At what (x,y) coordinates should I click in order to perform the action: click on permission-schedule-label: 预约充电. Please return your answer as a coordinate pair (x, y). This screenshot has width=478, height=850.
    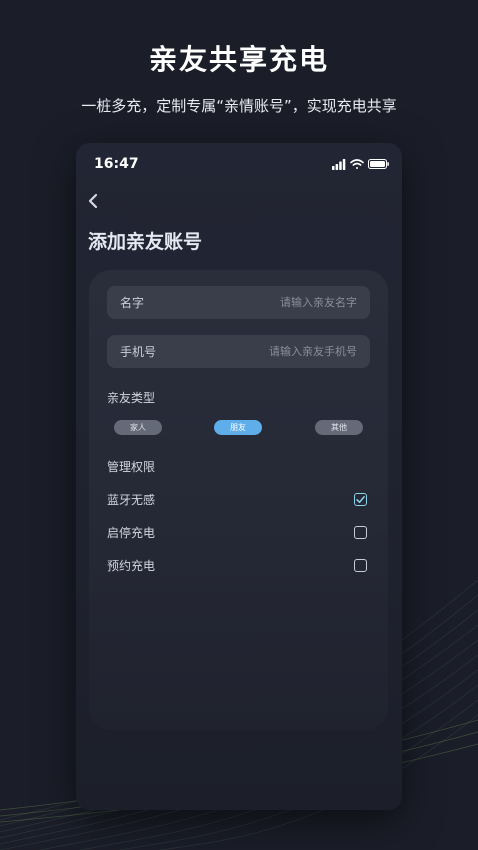
    Looking at the image, I should click on (131, 566).